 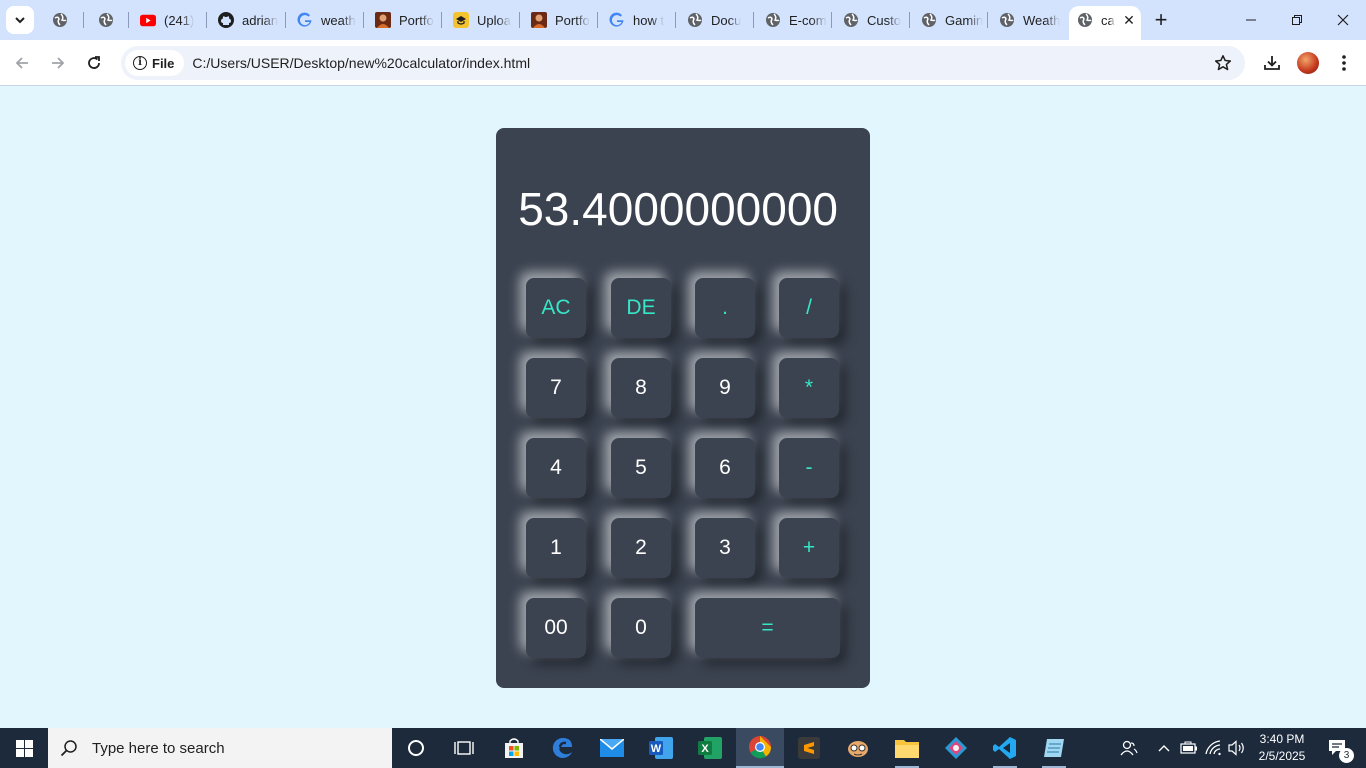 I want to click on key-6: 6, so click(x=725, y=468).